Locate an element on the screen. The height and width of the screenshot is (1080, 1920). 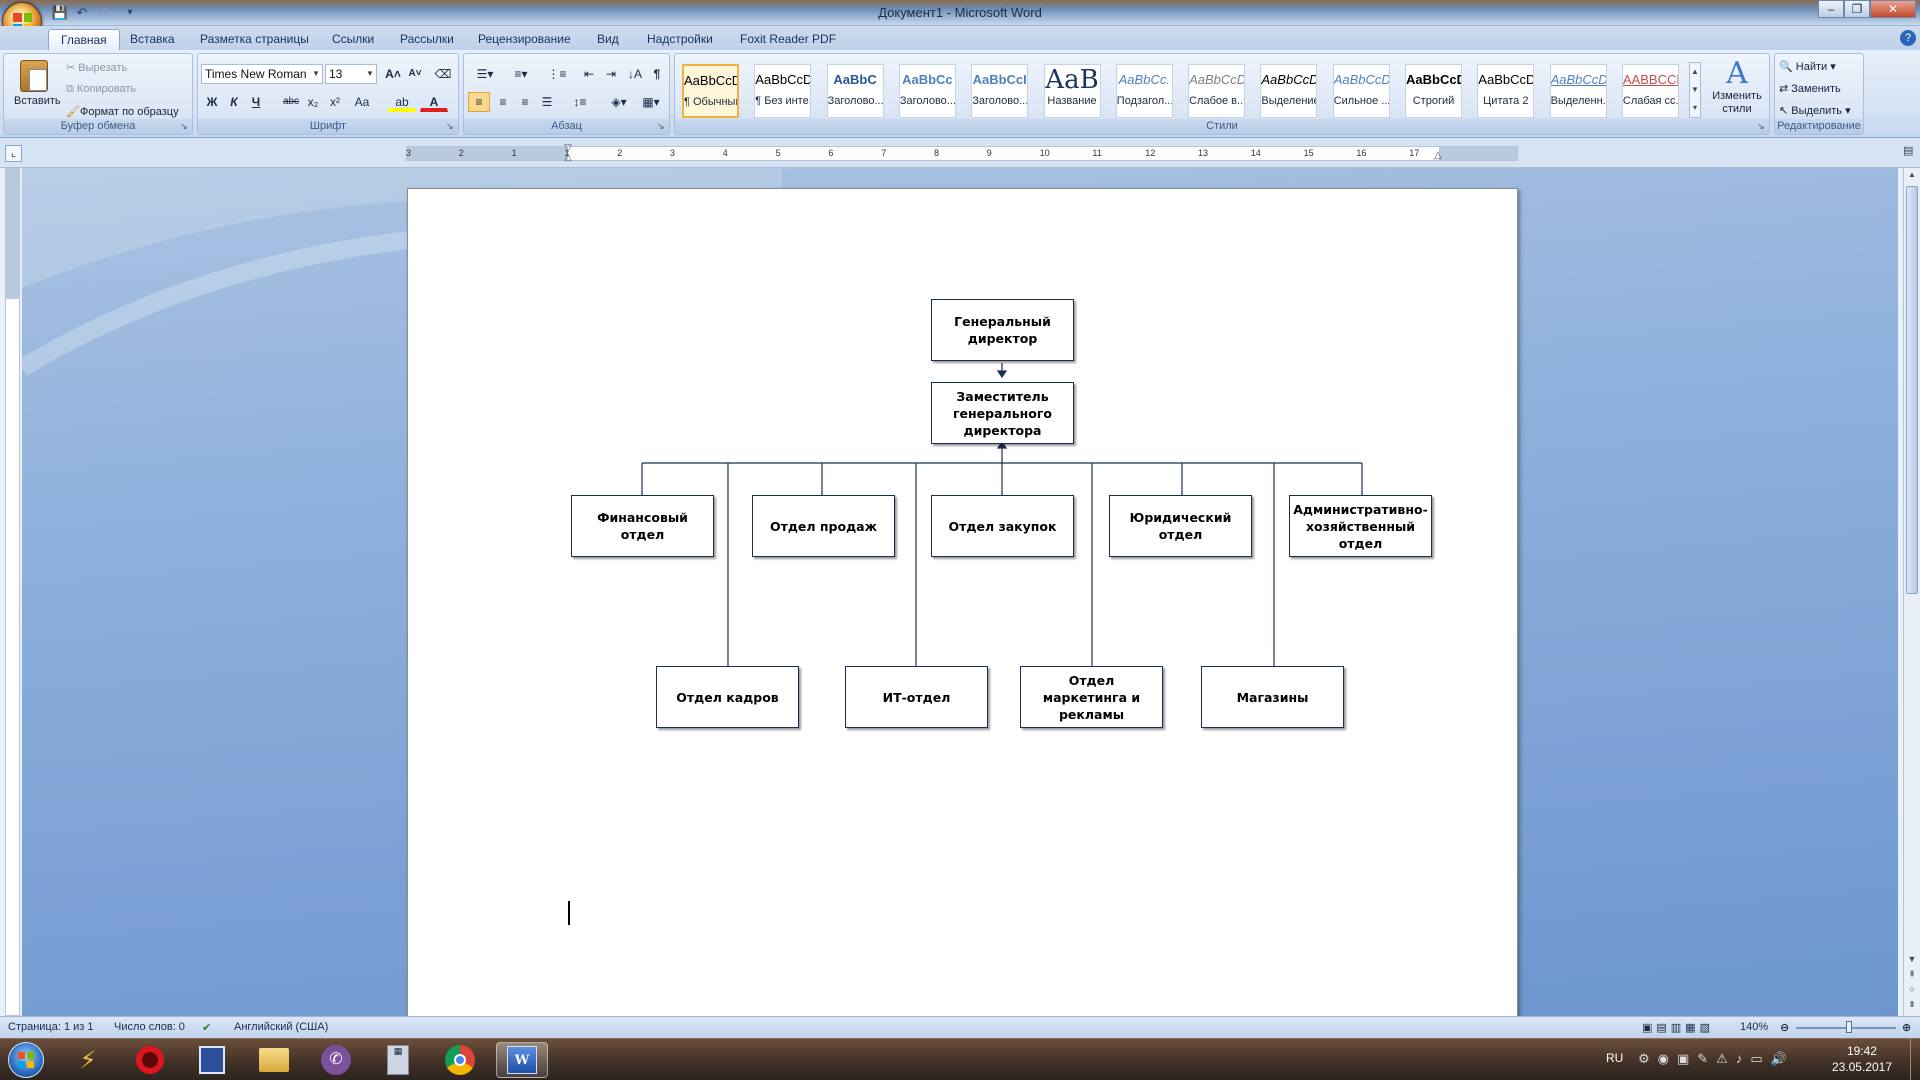
show-desktop-button is located at coordinates (1915, 1059).